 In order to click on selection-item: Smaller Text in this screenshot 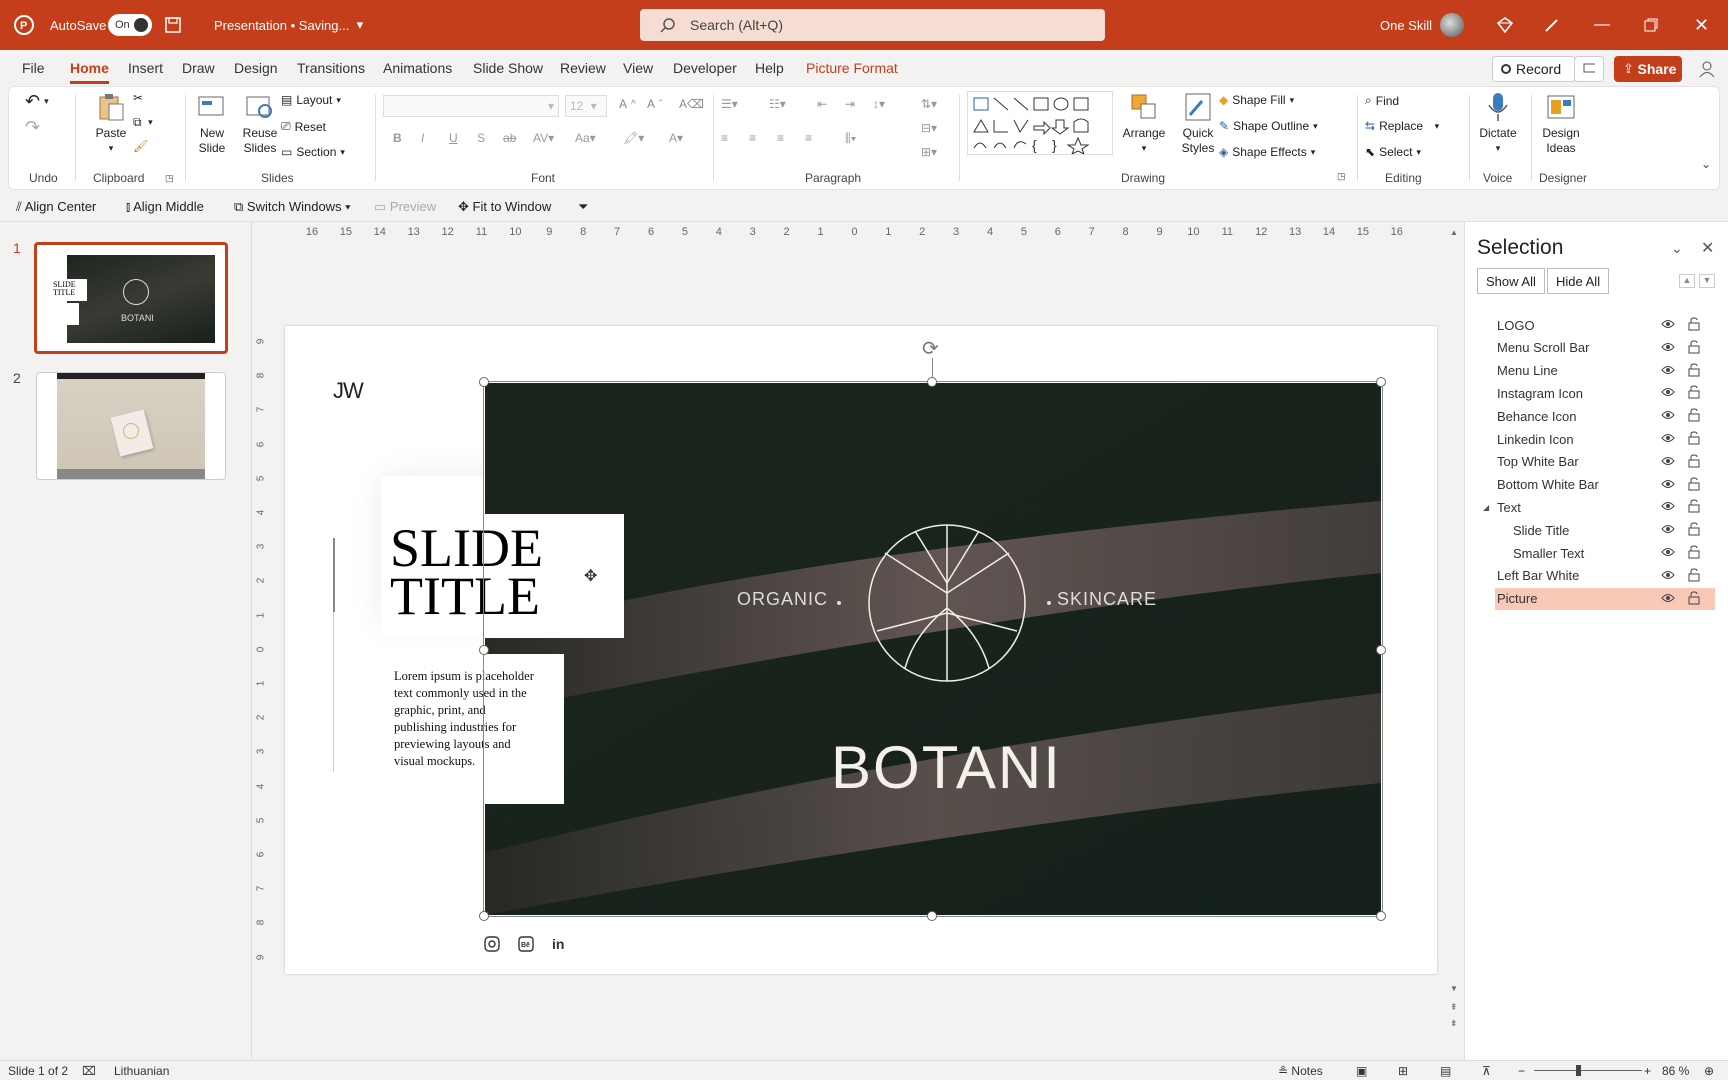, I will do `click(1605, 553)`.